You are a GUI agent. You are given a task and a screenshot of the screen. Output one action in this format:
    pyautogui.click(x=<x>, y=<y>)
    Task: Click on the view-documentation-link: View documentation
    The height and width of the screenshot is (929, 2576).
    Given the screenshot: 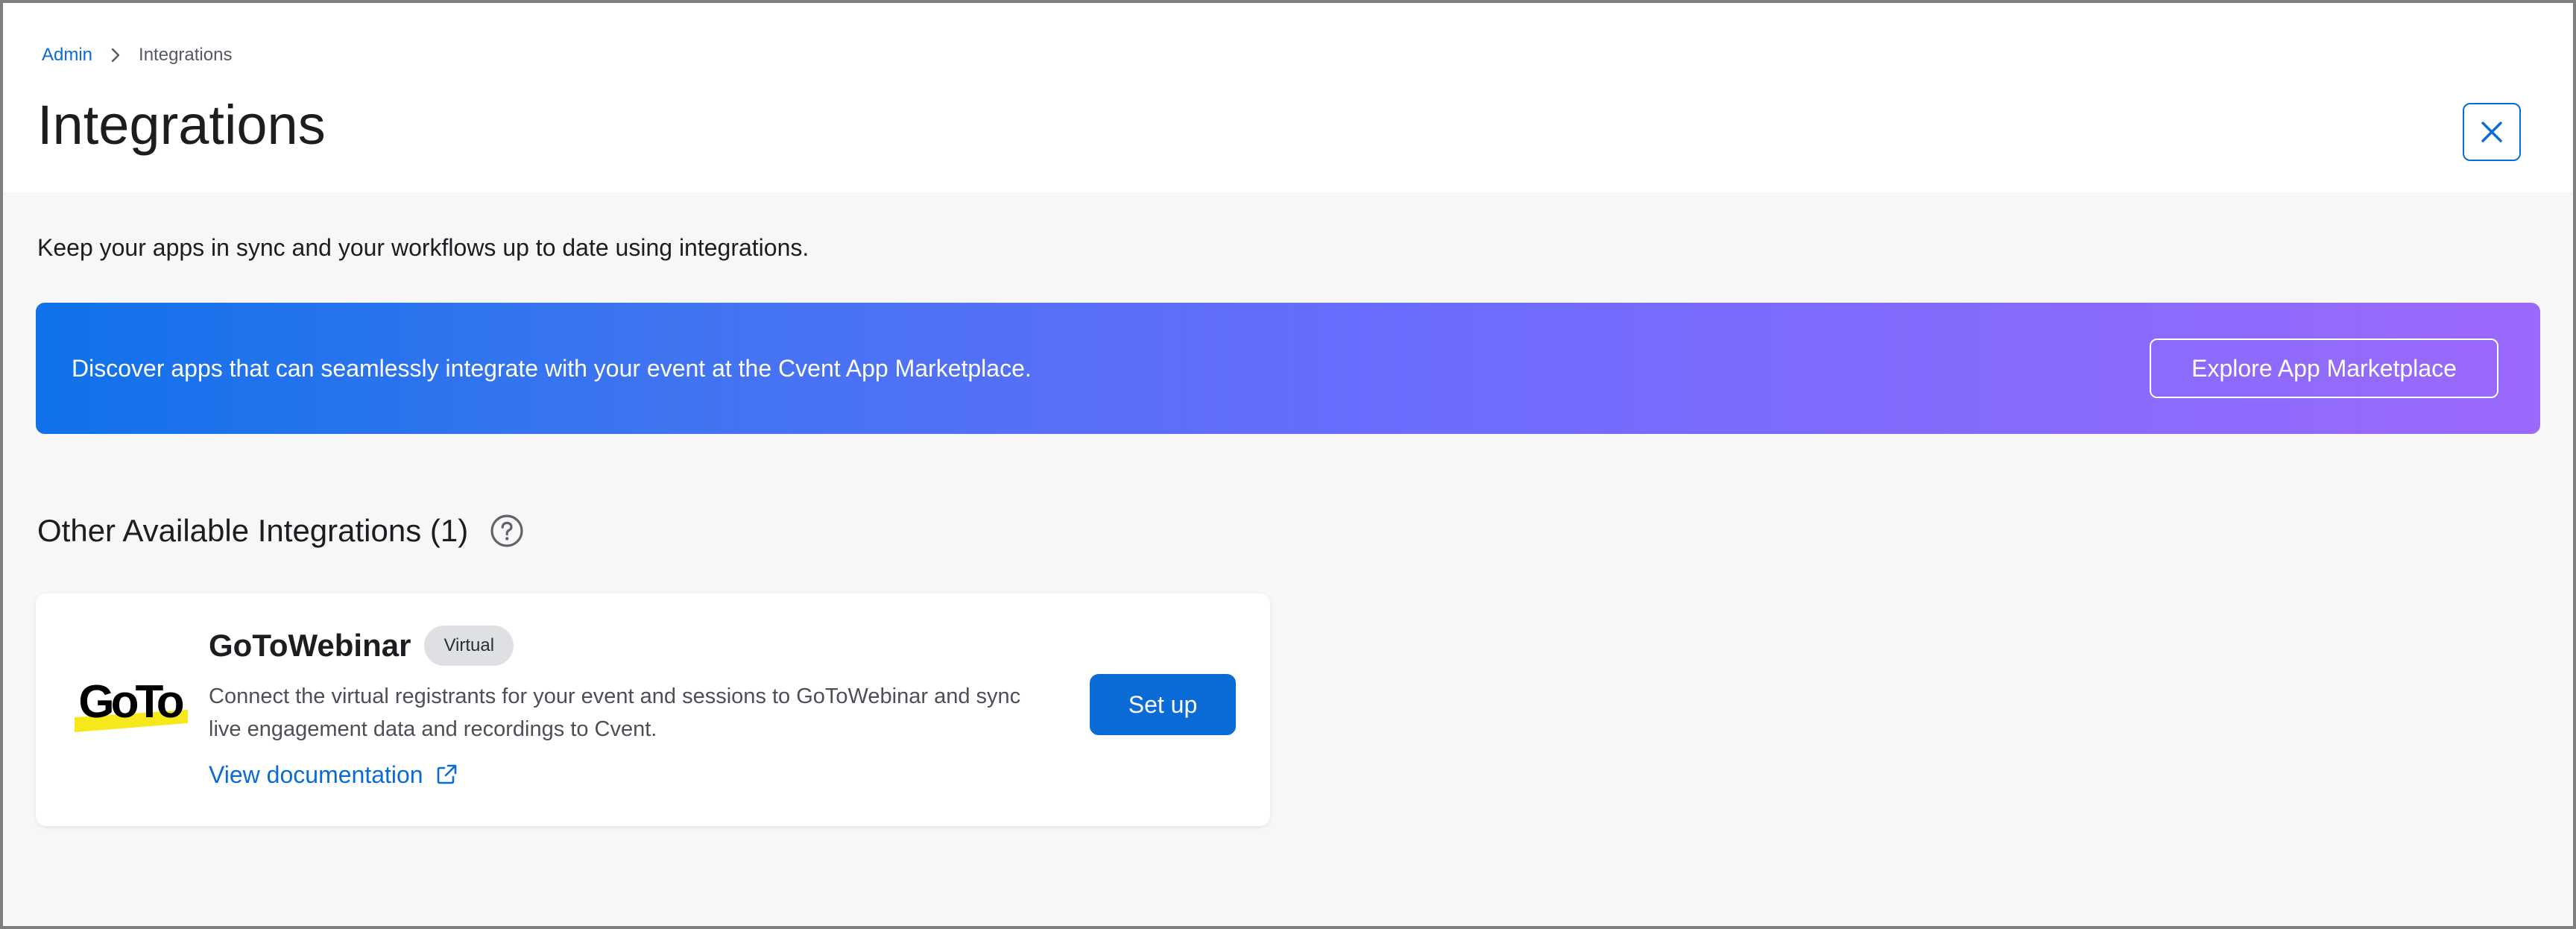 What is the action you would take?
    pyautogui.click(x=641, y=774)
    